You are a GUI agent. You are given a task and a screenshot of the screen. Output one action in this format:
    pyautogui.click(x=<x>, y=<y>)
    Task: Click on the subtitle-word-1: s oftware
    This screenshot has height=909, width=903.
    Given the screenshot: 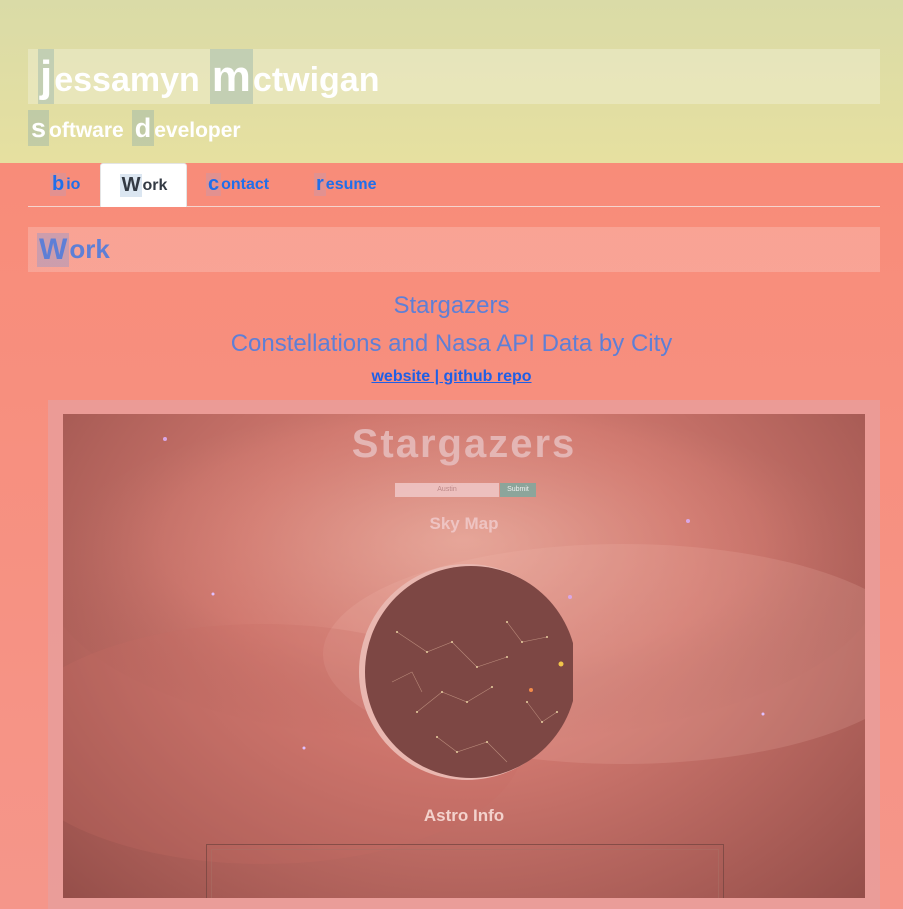 What is the action you would take?
    pyautogui.click(x=76, y=128)
    